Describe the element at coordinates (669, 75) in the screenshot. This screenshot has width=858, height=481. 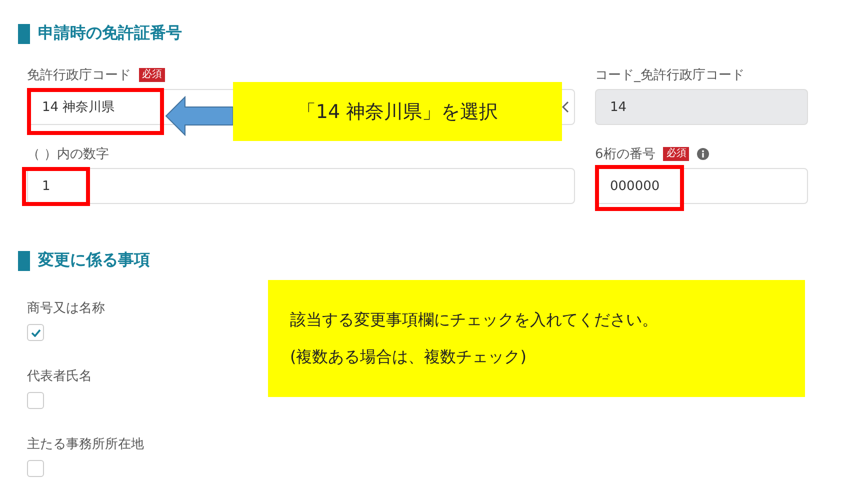
I see `field-label: コード_免許行政庁コード` at that location.